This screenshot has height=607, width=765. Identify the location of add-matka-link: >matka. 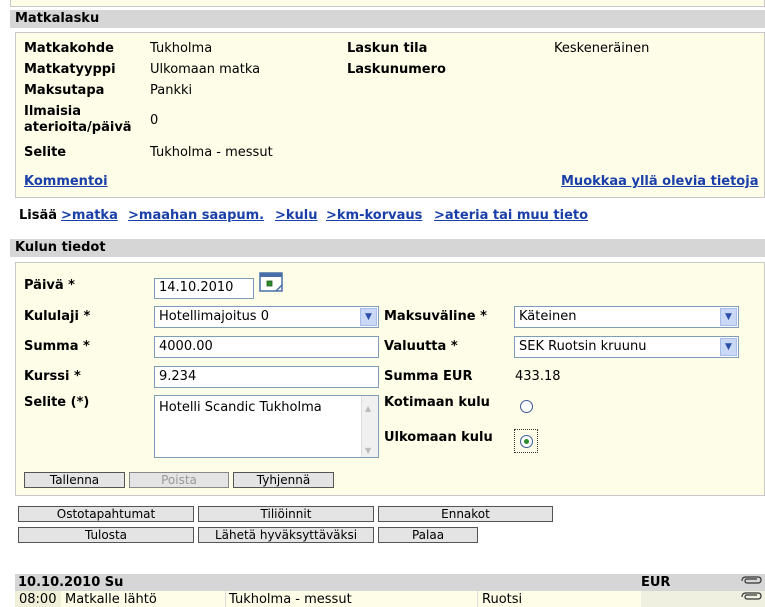
(89, 215).